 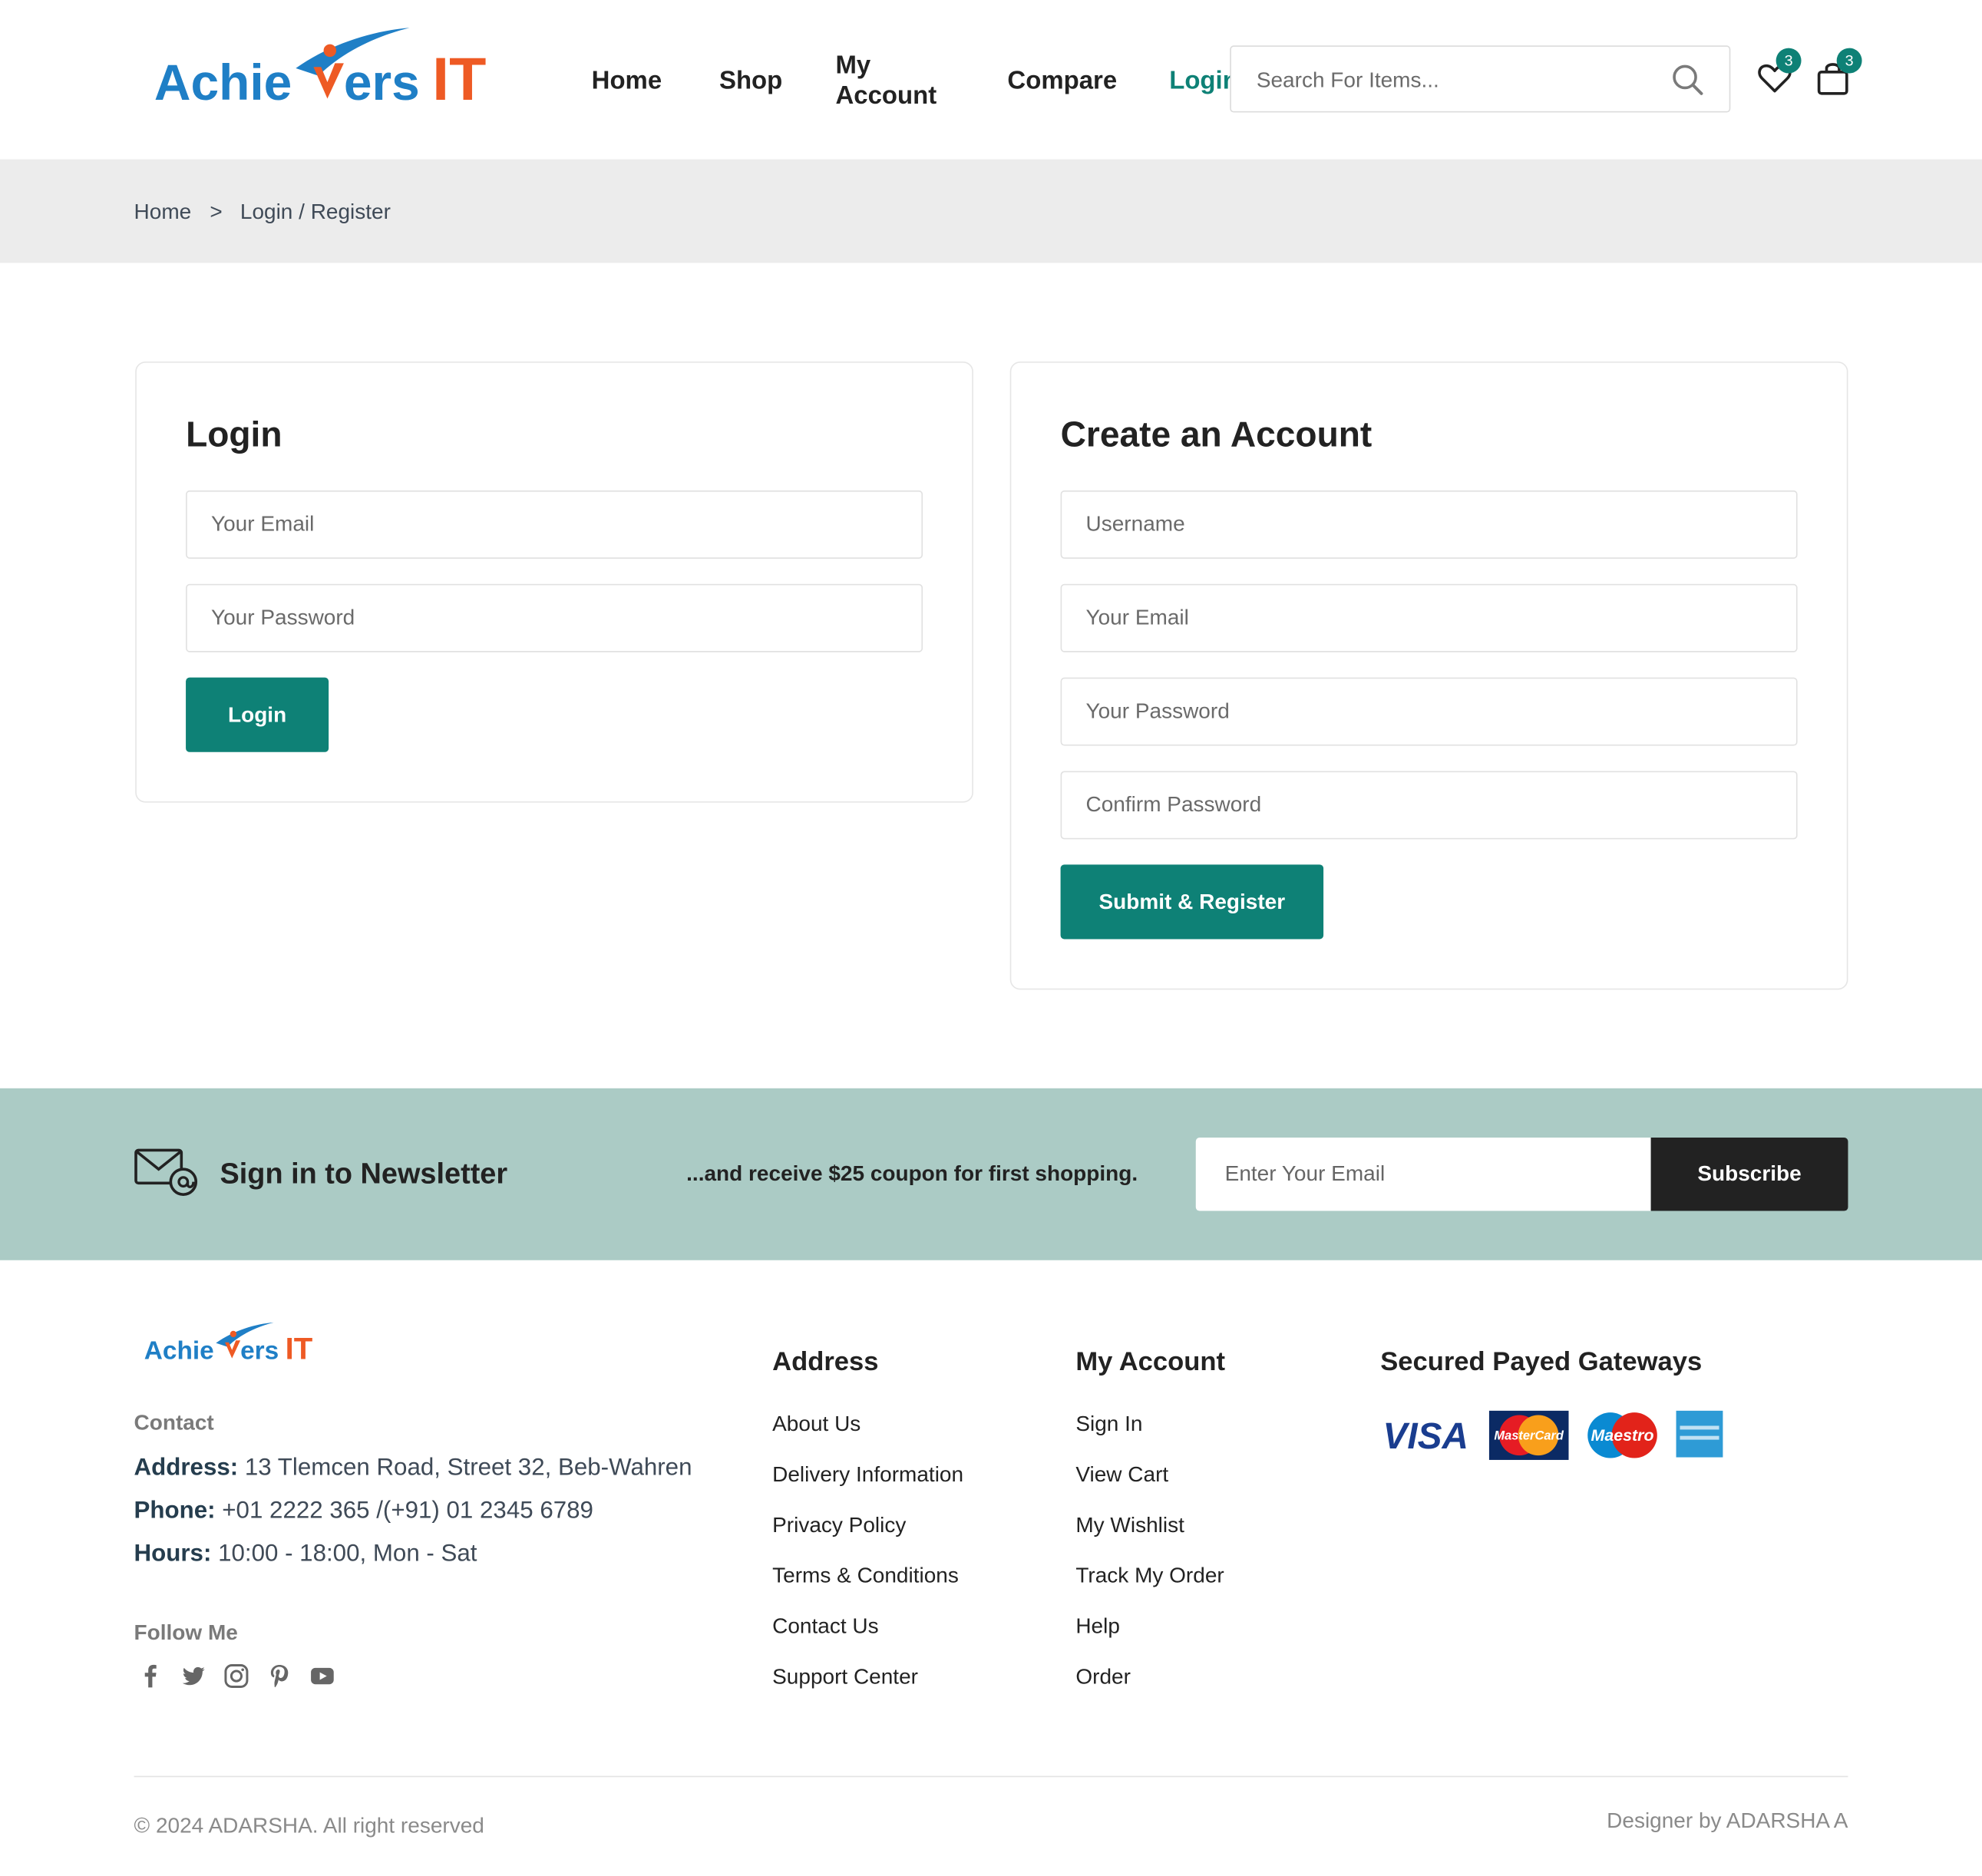 I want to click on logo-text-it: IT, so click(x=459, y=79).